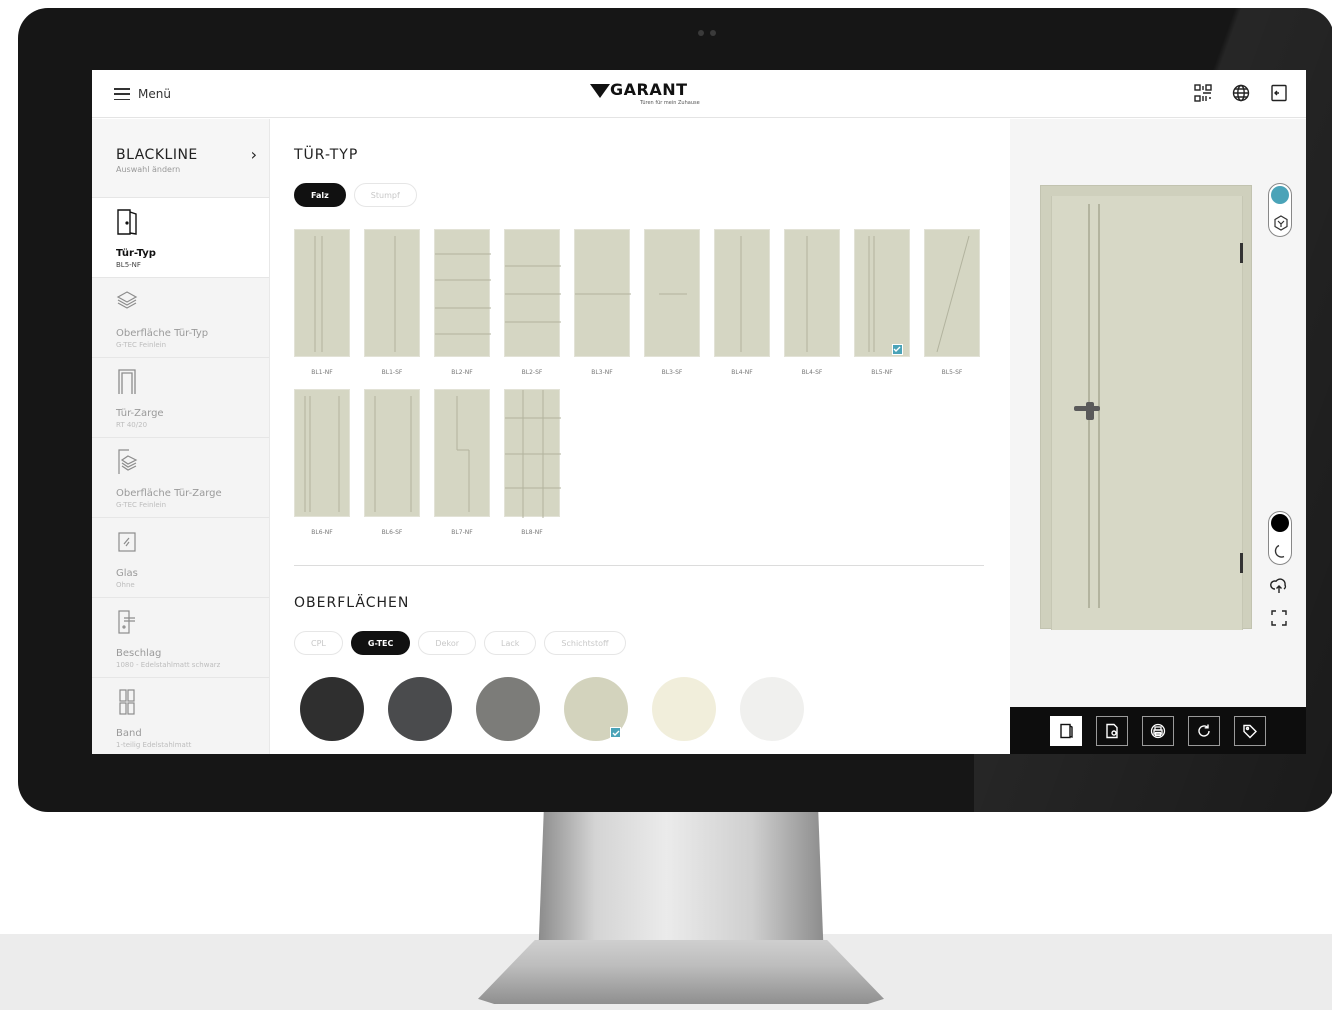 Image resolution: width=1332 pixels, height=1010 pixels. I want to click on globe-icon, so click(1241, 93).